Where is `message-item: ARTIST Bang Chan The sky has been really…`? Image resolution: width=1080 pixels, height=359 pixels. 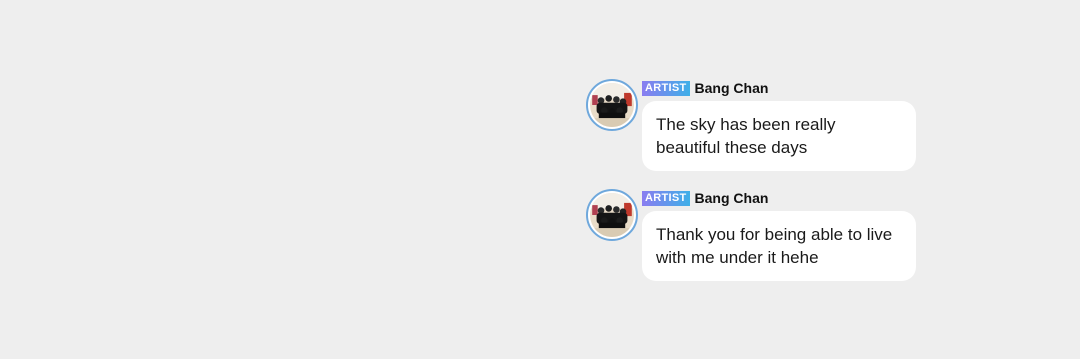
message-item: ARTIST Bang Chan The sky has been really… is located at coordinates (756, 133).